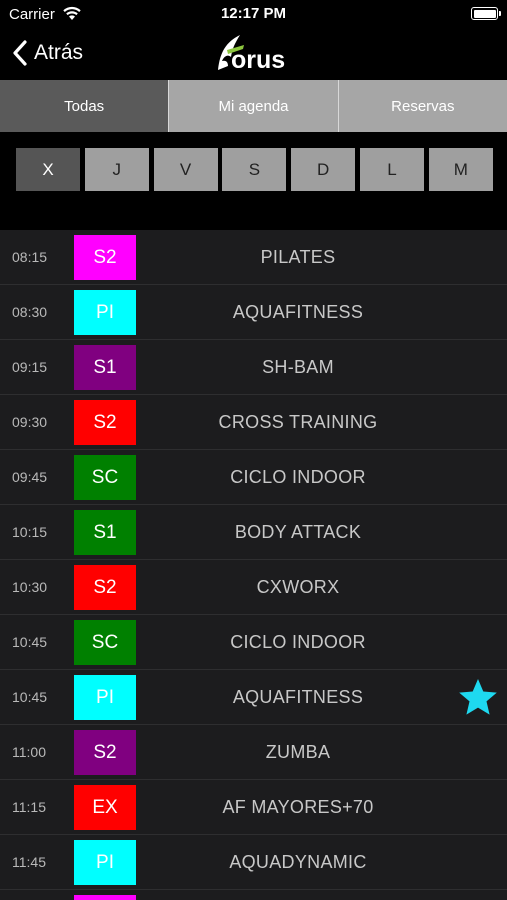 Image resolution: width=507 pixels, height=900 pixels. What do you see at coordinates (254, 169) in the screenshot?
I see `day-button: S` at bounding box center [254, 169].